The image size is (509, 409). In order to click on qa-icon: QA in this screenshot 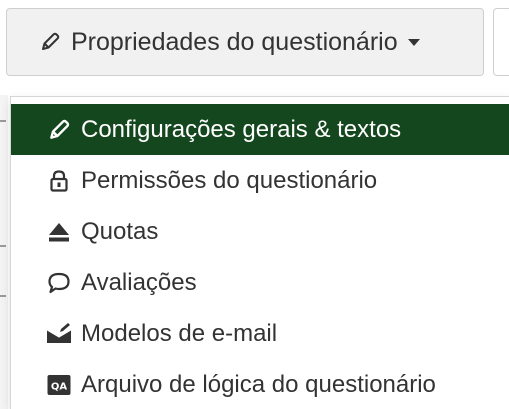, I will do `click(59, 385)`.